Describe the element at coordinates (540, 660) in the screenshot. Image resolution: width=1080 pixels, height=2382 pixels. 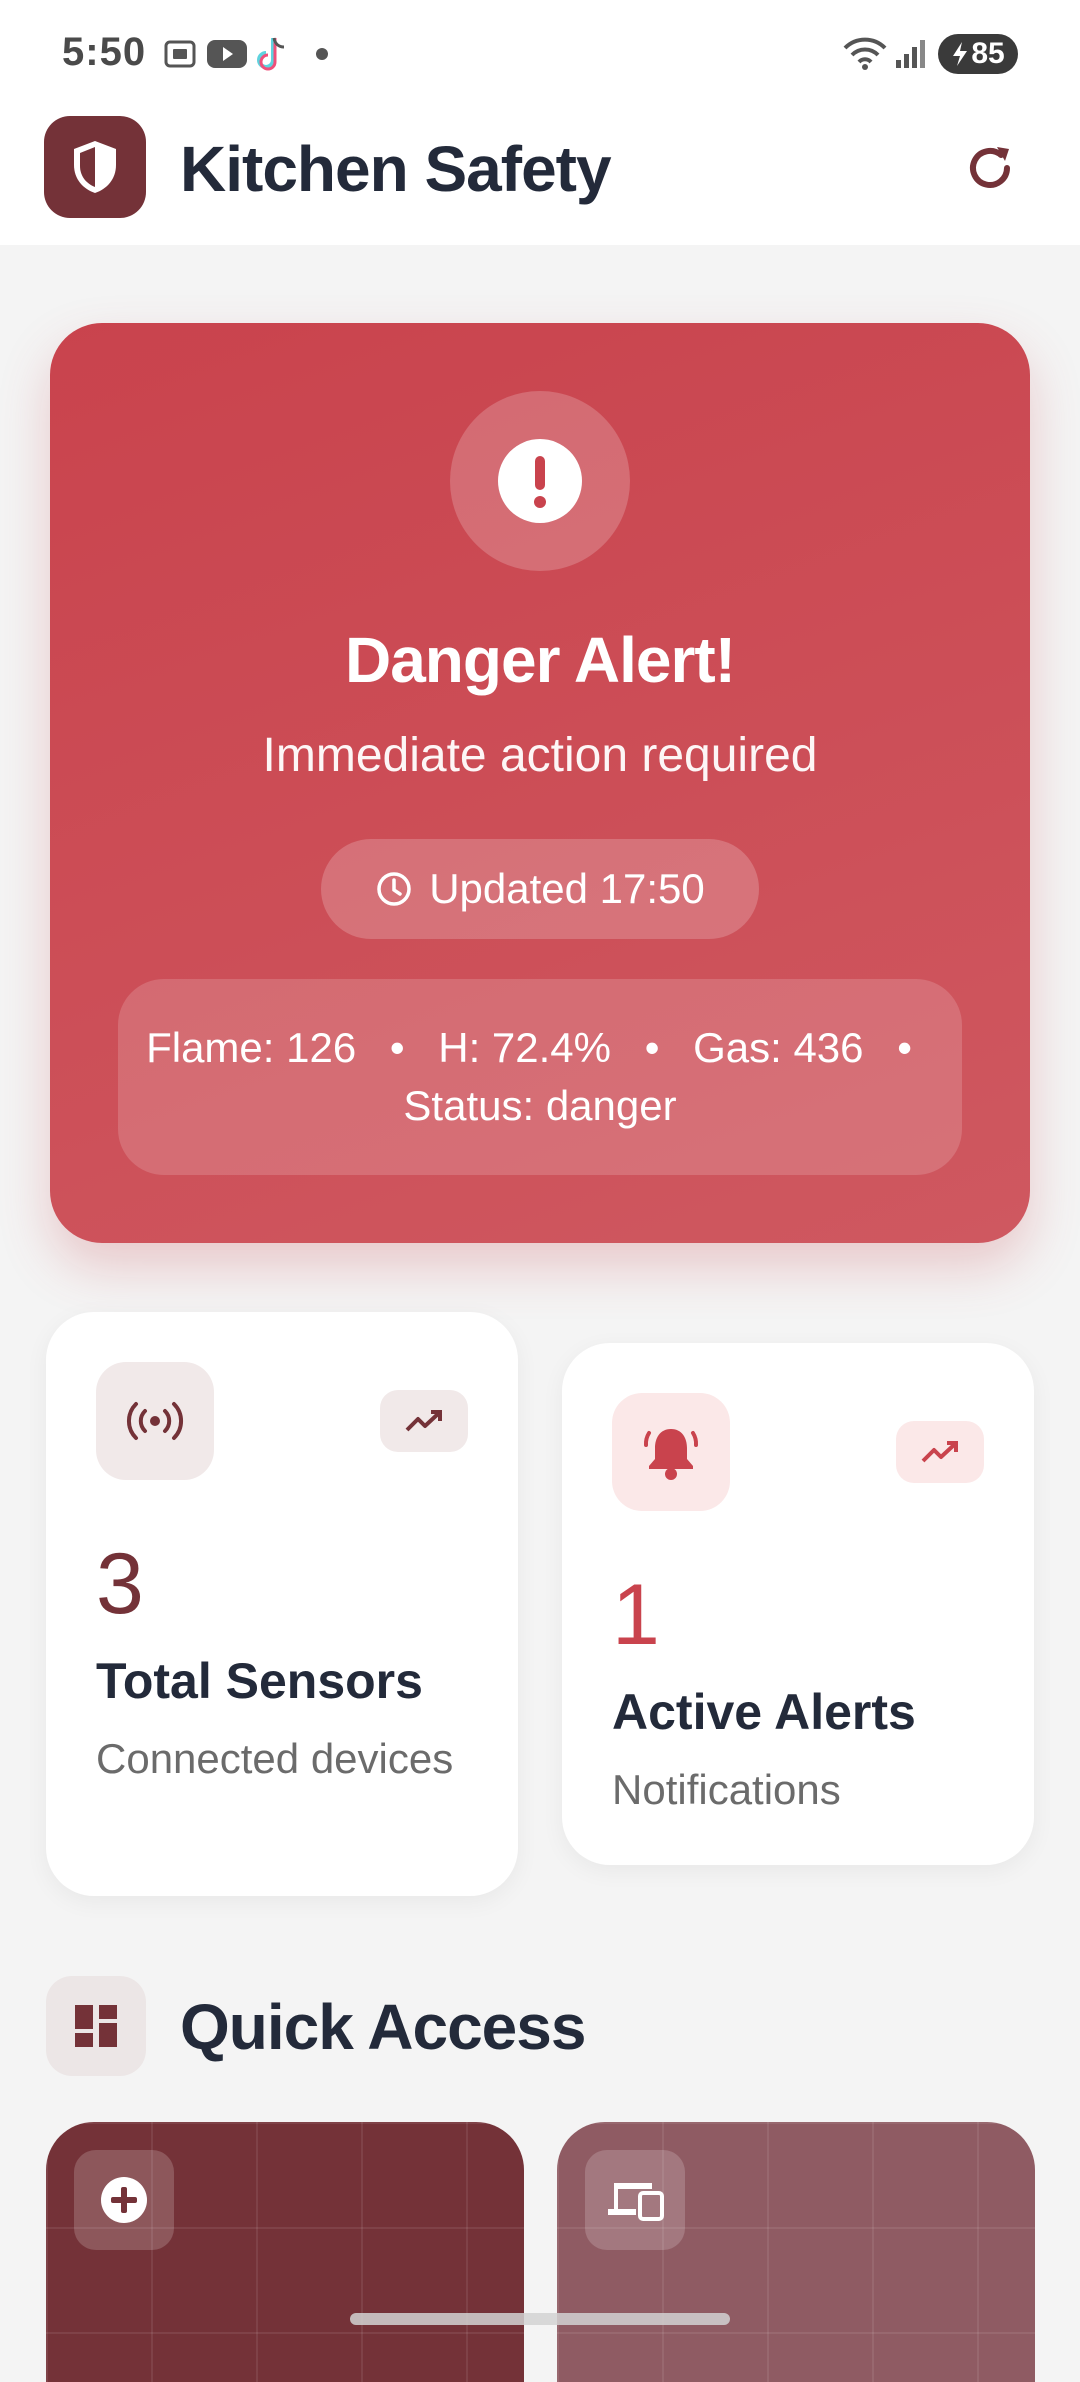
I see `alert-title: Danger Alert!` at that location.